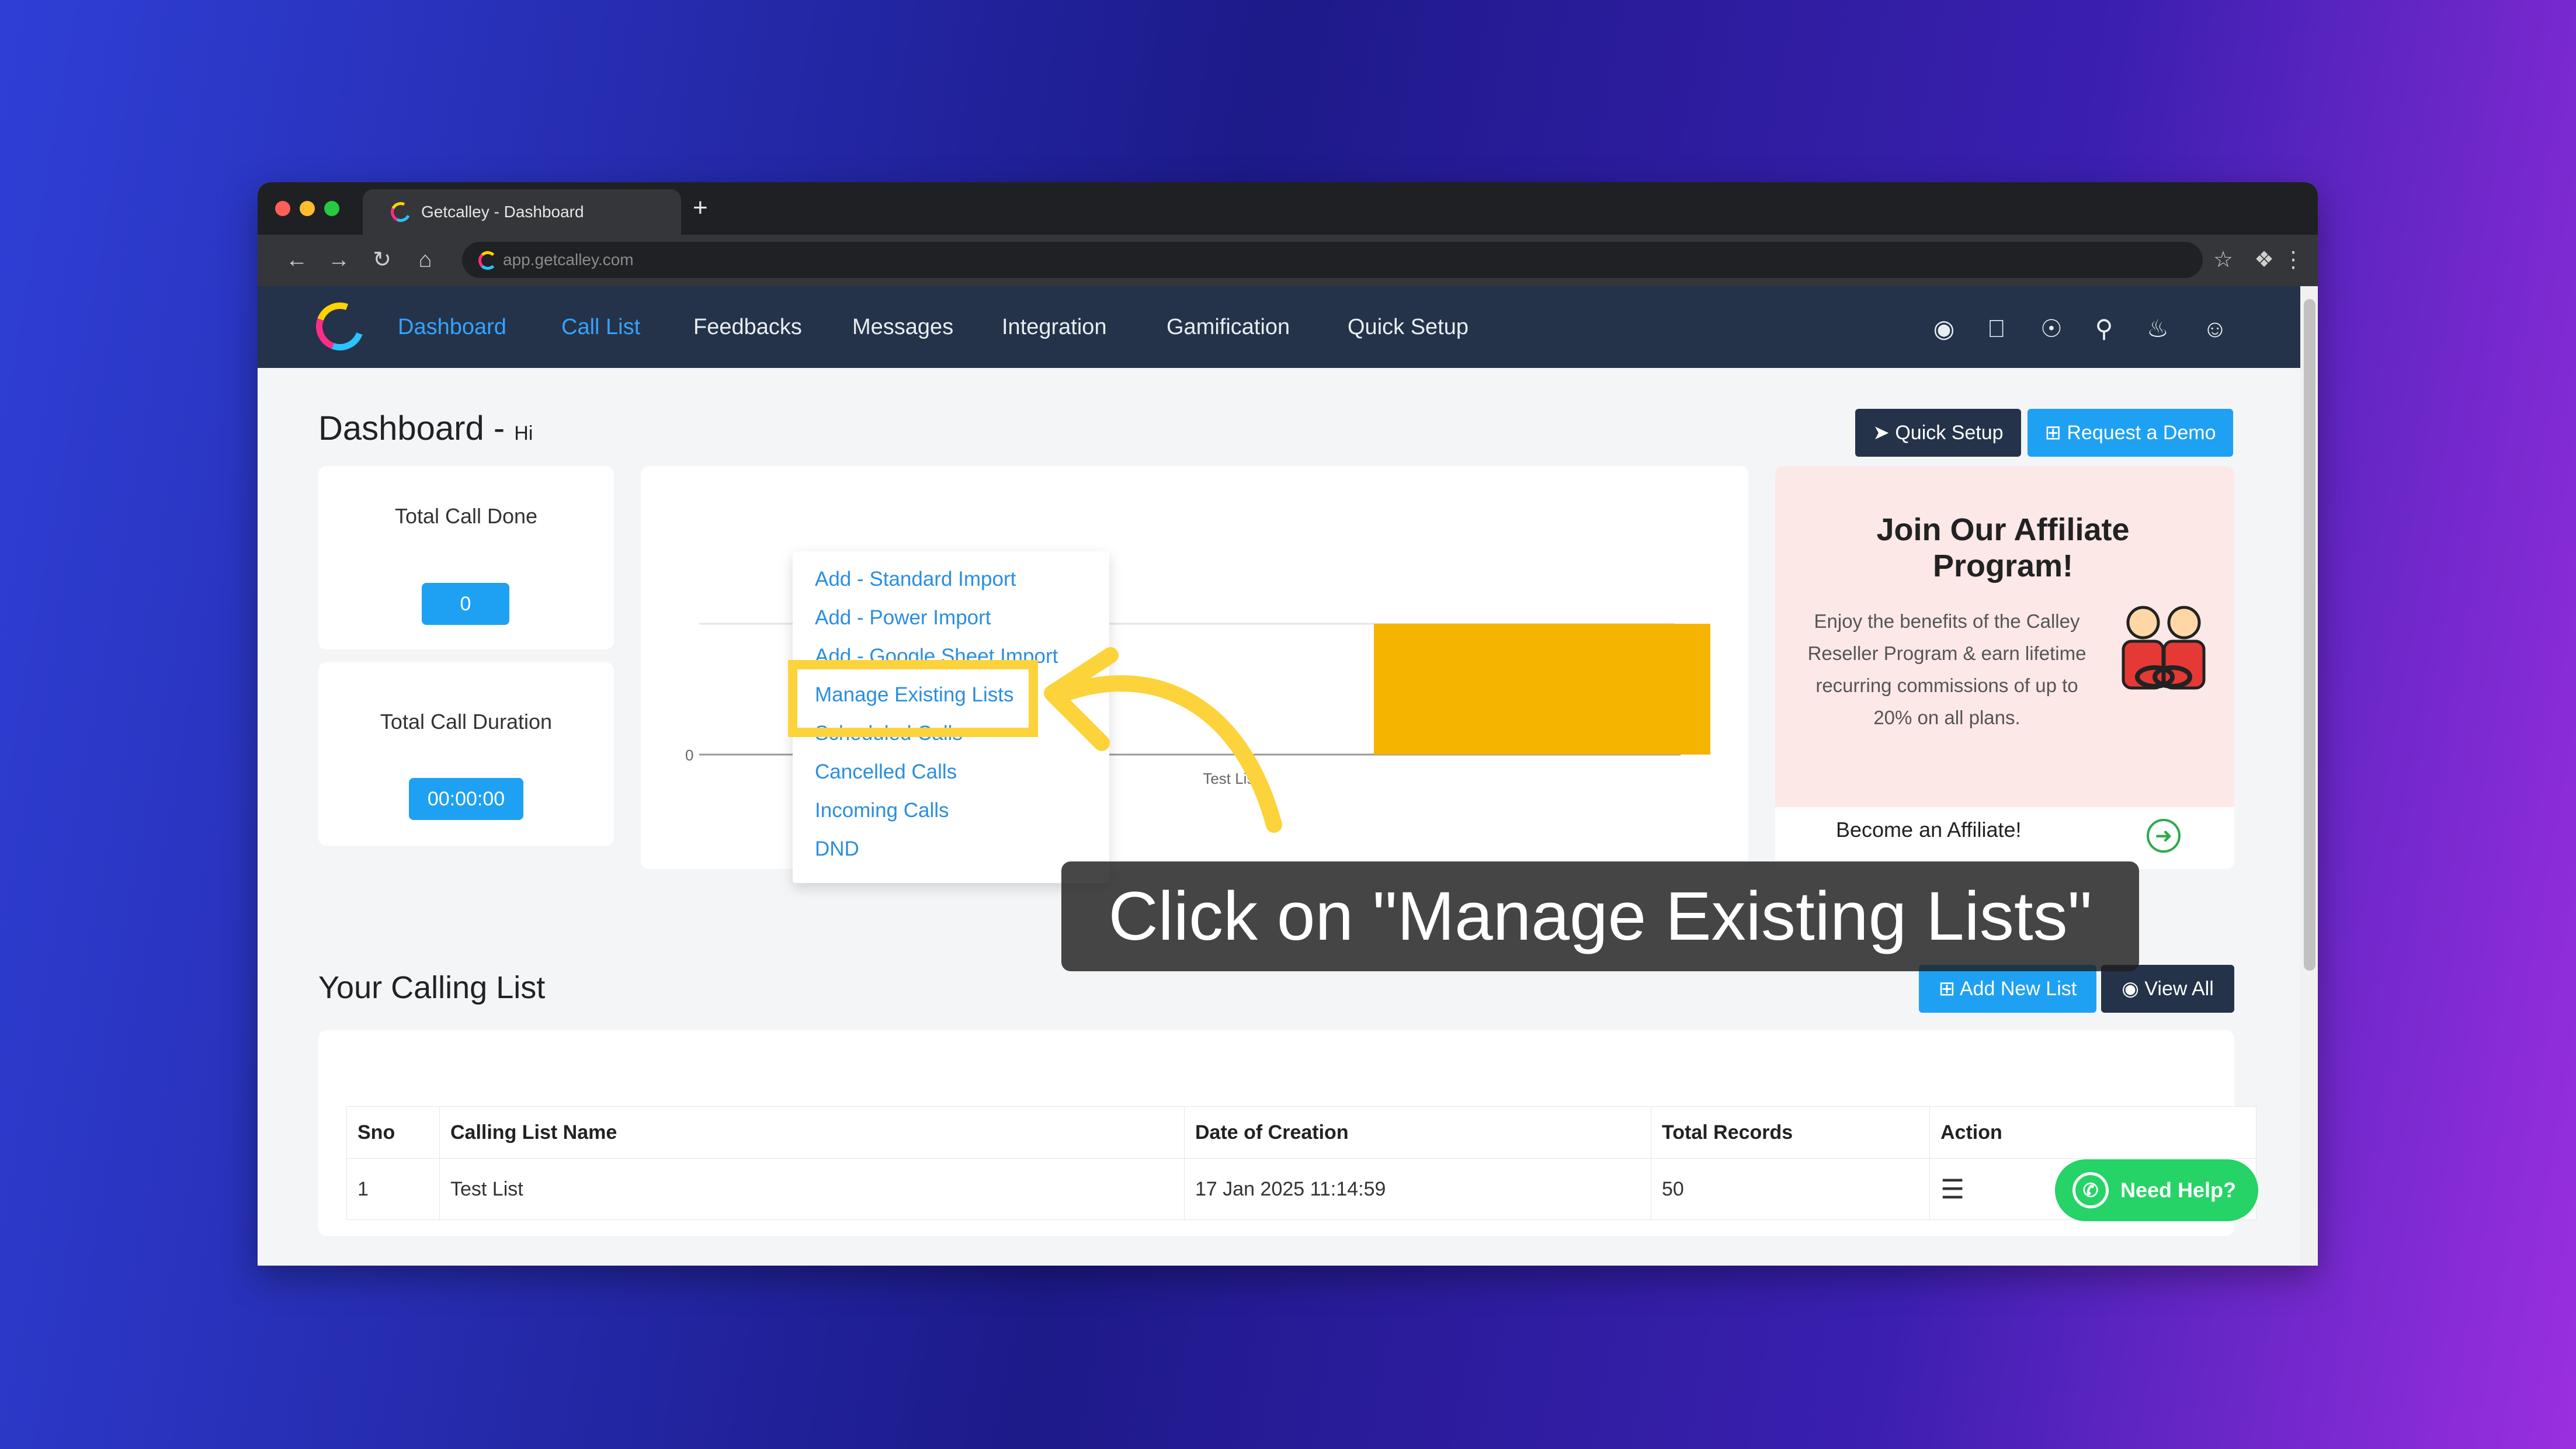 Image resolution: width=2576 pixels, height=1449 pixels. Describe the element at coordinates (1600, 916) in the screenshot. I see `tutorial-caption: Click on "Manage Existing Lists"` at that location.